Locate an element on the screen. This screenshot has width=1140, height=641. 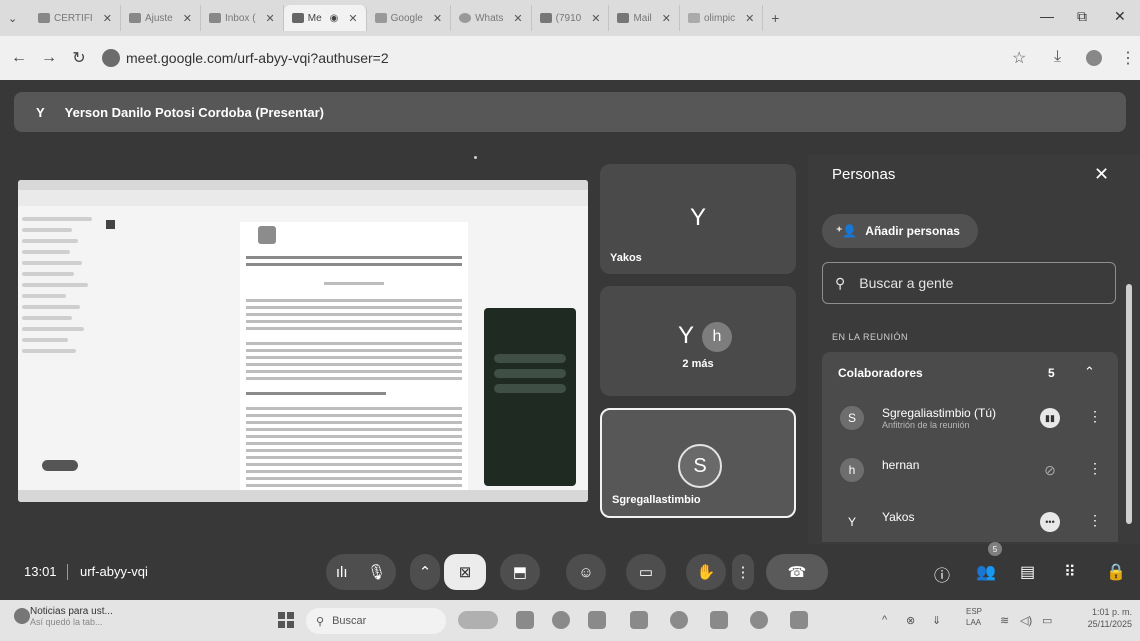
url-field: meet.google.com/urf-abyy-vqi?authuser=2 is located at coordinates (245, 58).